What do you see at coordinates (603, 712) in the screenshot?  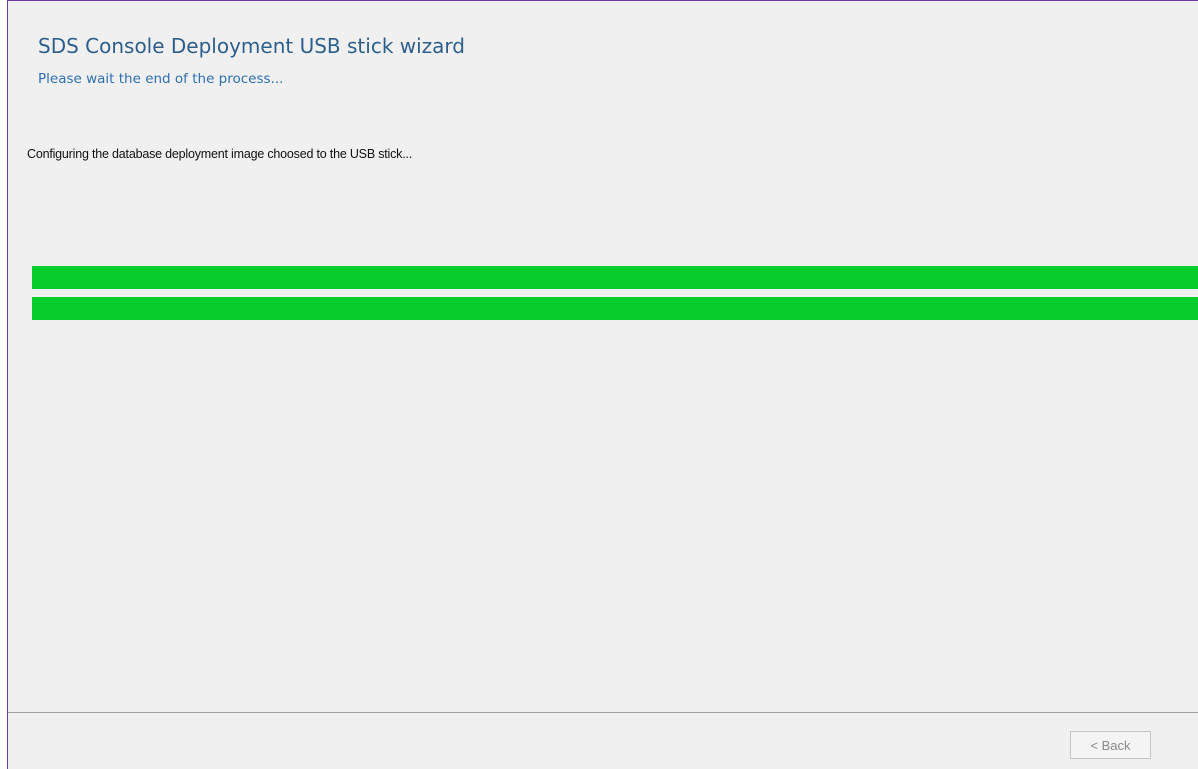 I see `footer-divider` at bounding box center [603, 712].